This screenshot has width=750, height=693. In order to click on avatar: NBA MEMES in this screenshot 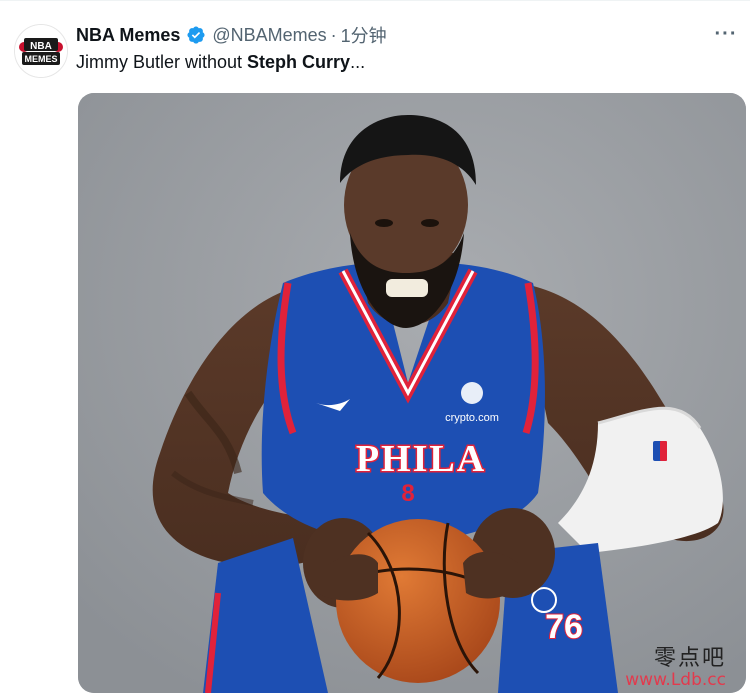, I will do `click(41, 51)`.